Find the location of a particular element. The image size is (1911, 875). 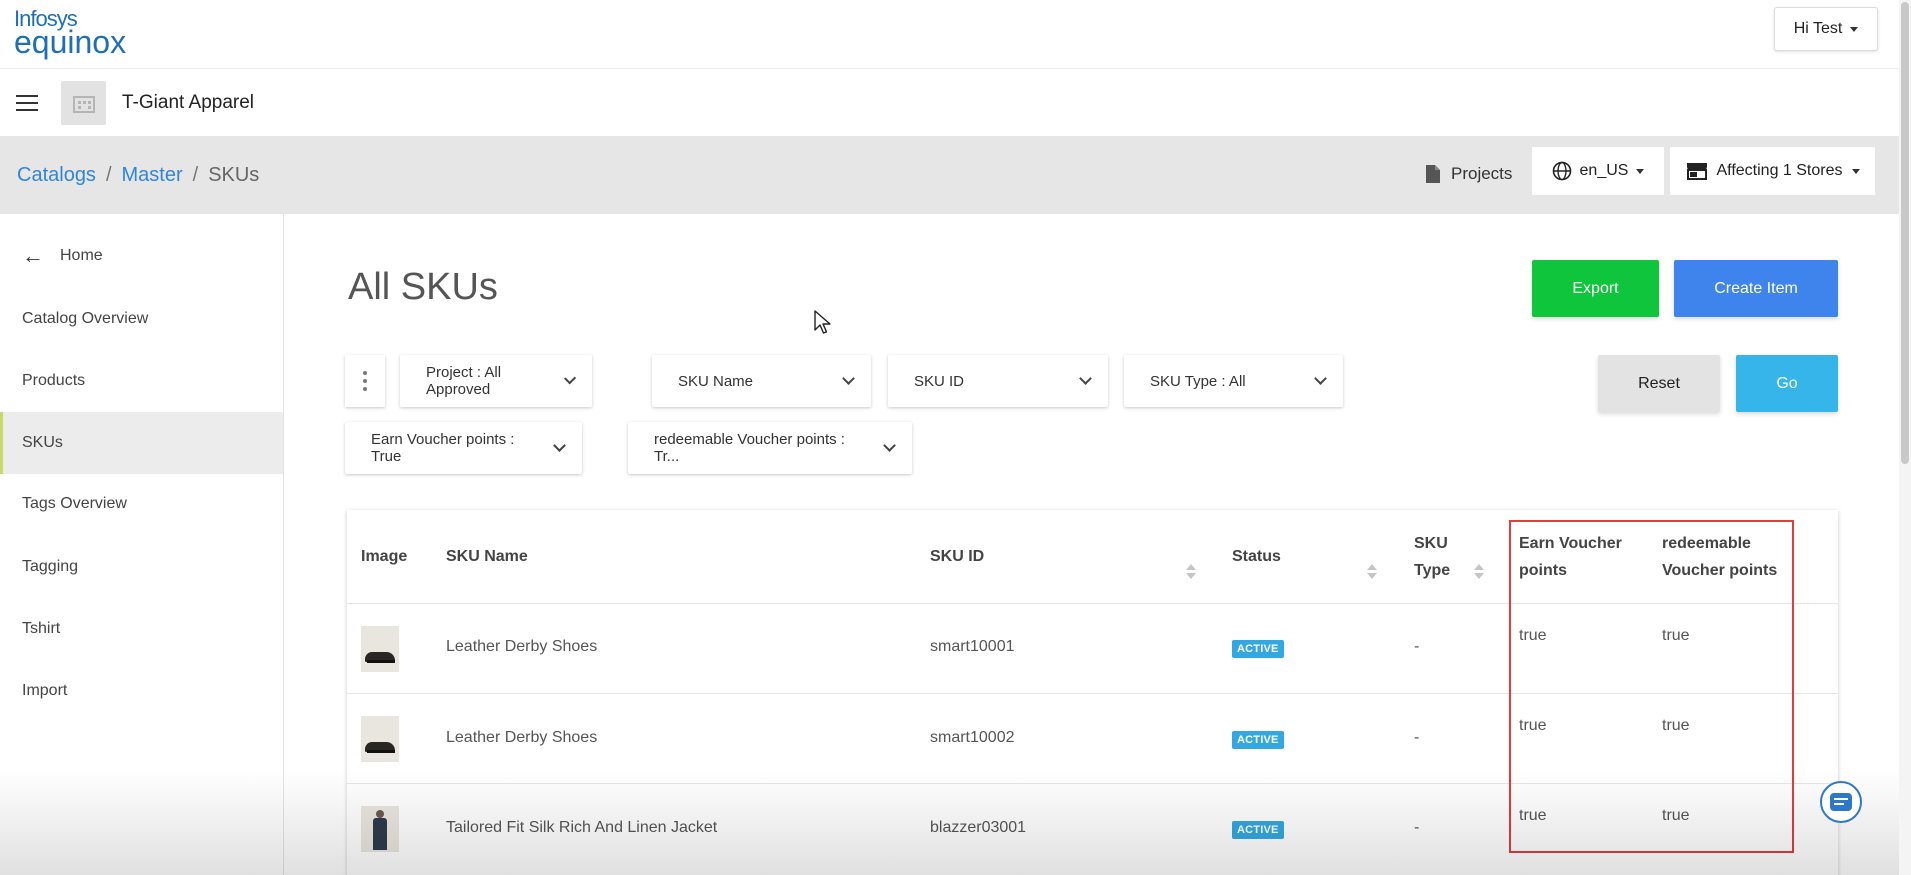

sku-name-cell: Tailored Fit Silk Rich And Linen Jacket is located at coordinates (581, 828).